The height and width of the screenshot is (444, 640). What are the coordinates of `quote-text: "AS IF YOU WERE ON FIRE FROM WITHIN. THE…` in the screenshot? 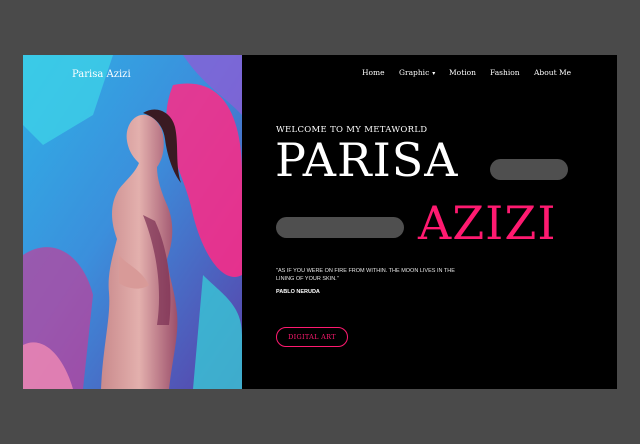 It's located at (365, 275).